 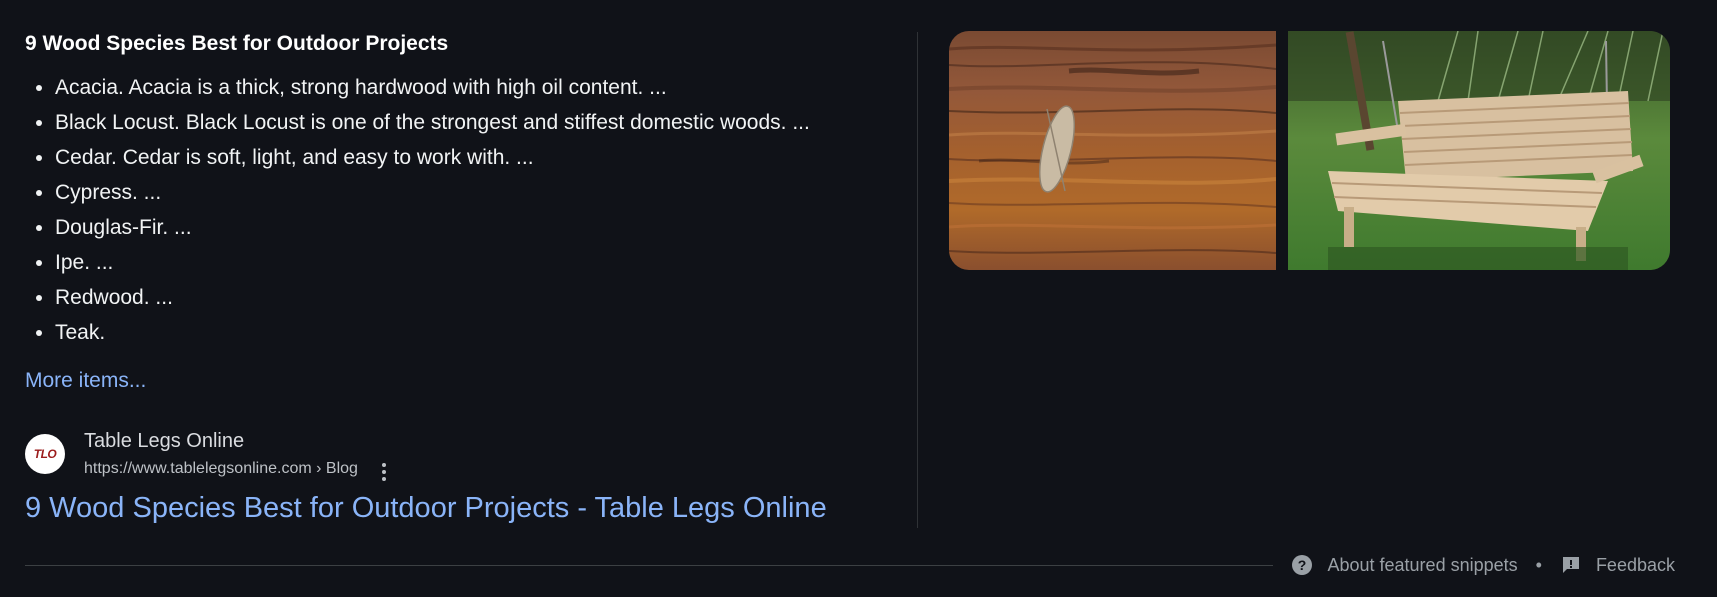 What do you see at coordinates (649, 565) in the screenshot?
I see `footer-divider` at bounding box center [649, 565].